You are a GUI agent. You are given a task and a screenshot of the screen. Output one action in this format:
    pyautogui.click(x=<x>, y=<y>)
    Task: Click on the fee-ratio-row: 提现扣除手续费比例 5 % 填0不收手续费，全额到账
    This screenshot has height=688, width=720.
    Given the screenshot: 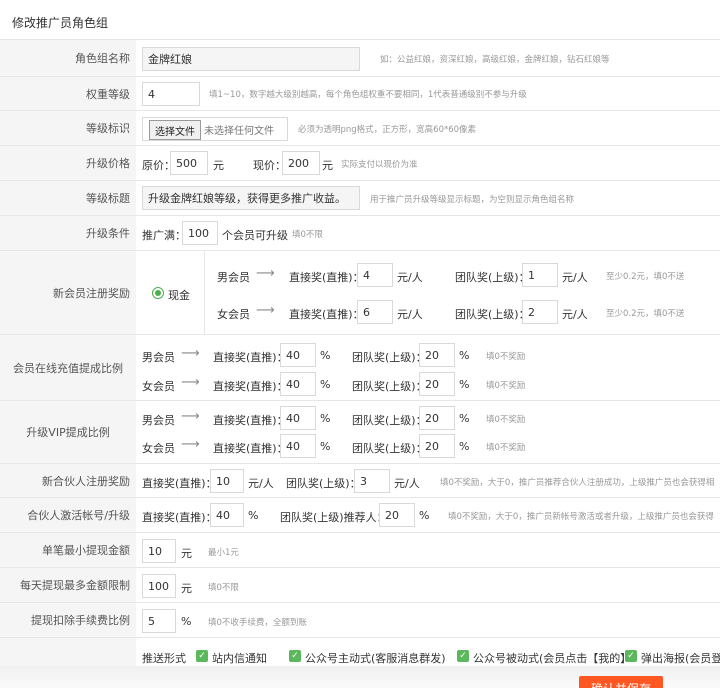 What is the action you would take?
    pyautogui.click(x=360, y=620)
    